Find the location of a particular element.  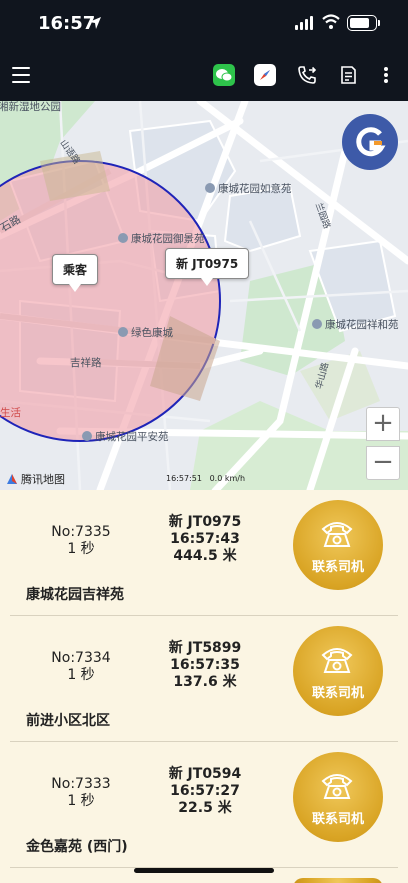

tencent-map-logo-icon is located at coordinates (12, 479).